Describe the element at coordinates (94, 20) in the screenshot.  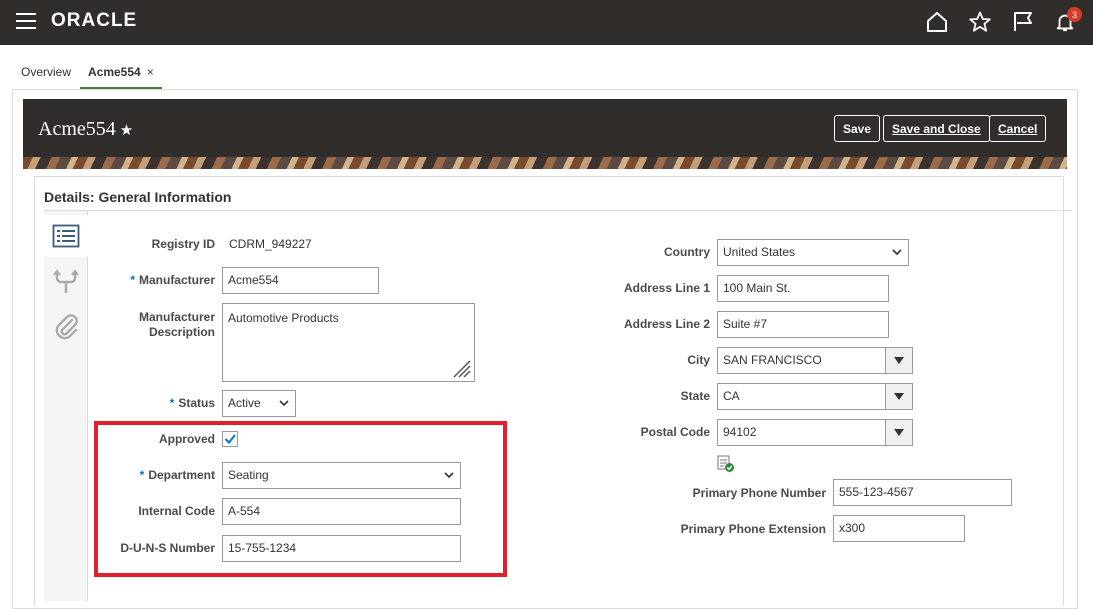
I see `oracle-logo: ORACLE` at that location.